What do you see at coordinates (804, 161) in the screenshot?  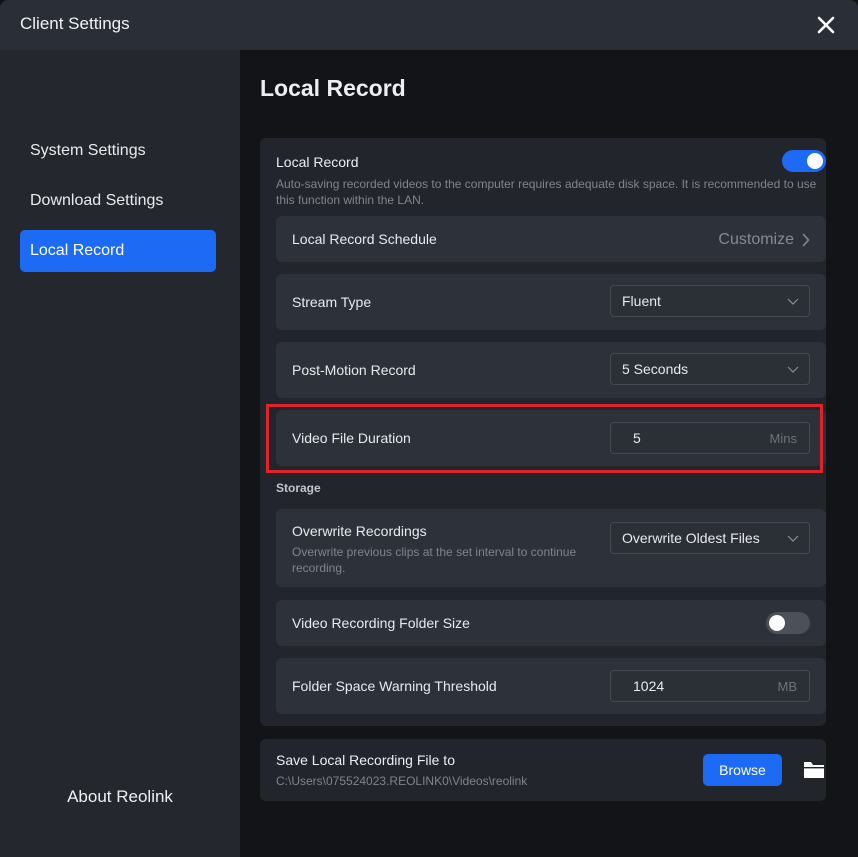 I see `local-record-toggle` at bounding box center [804, 161].